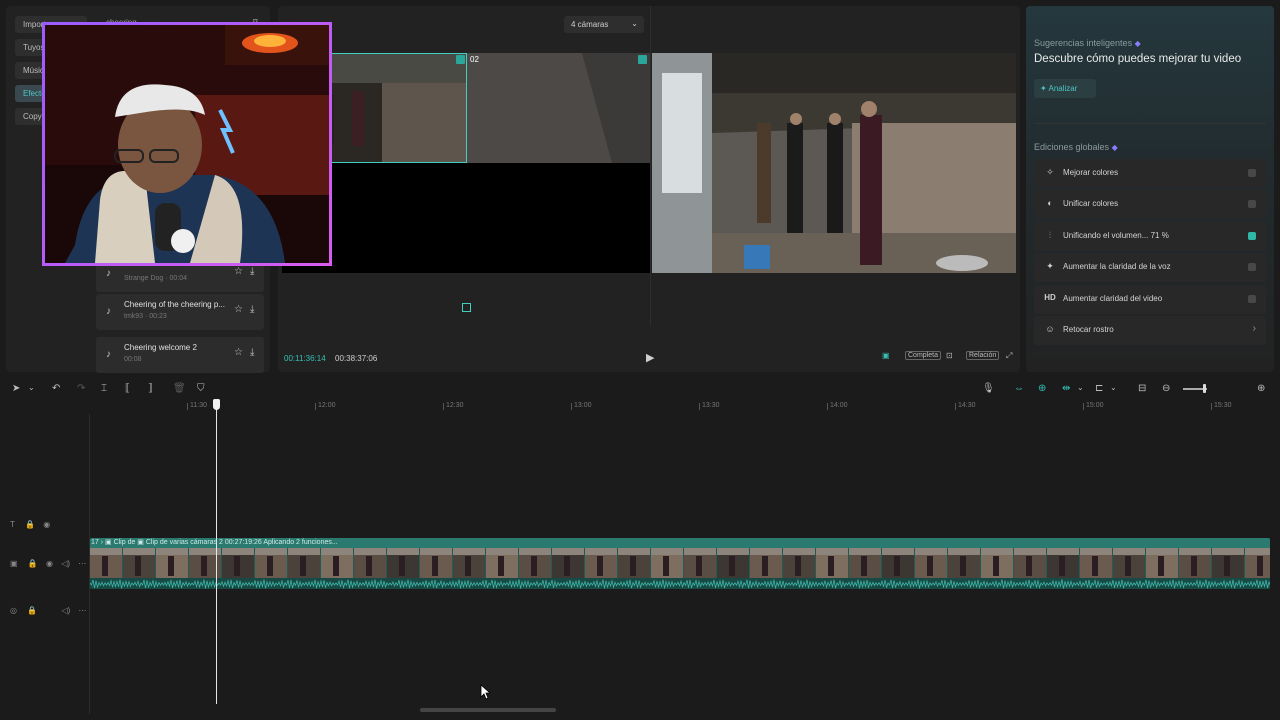 This screenshot has height=720, width=1280. I want to click on option-label: Mejorar colores, so click(1091, 172).